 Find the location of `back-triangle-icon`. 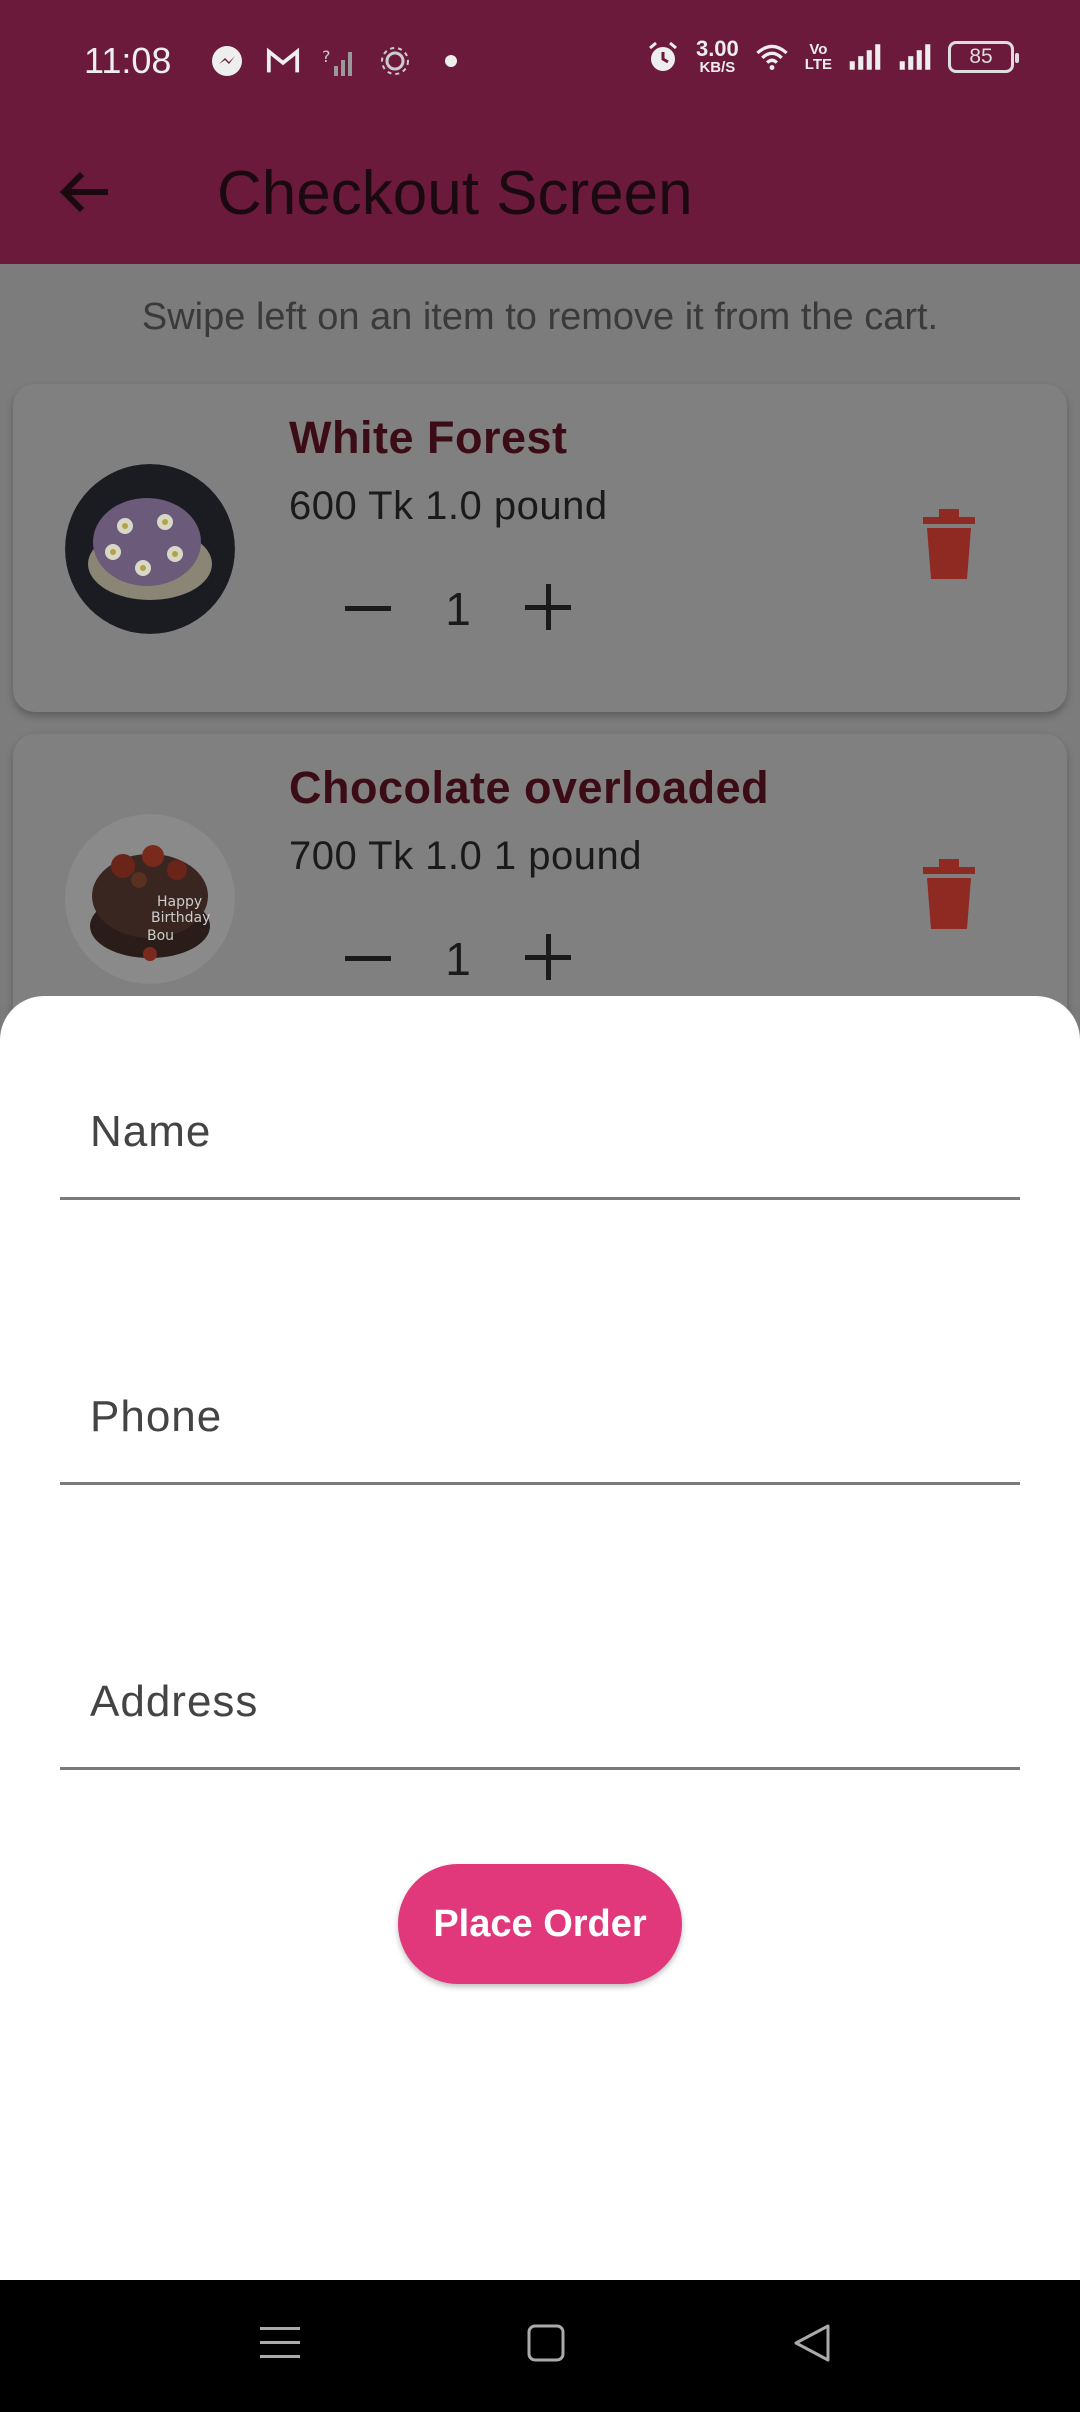

back-triangle-icon is located at coordinates (812, 2345).